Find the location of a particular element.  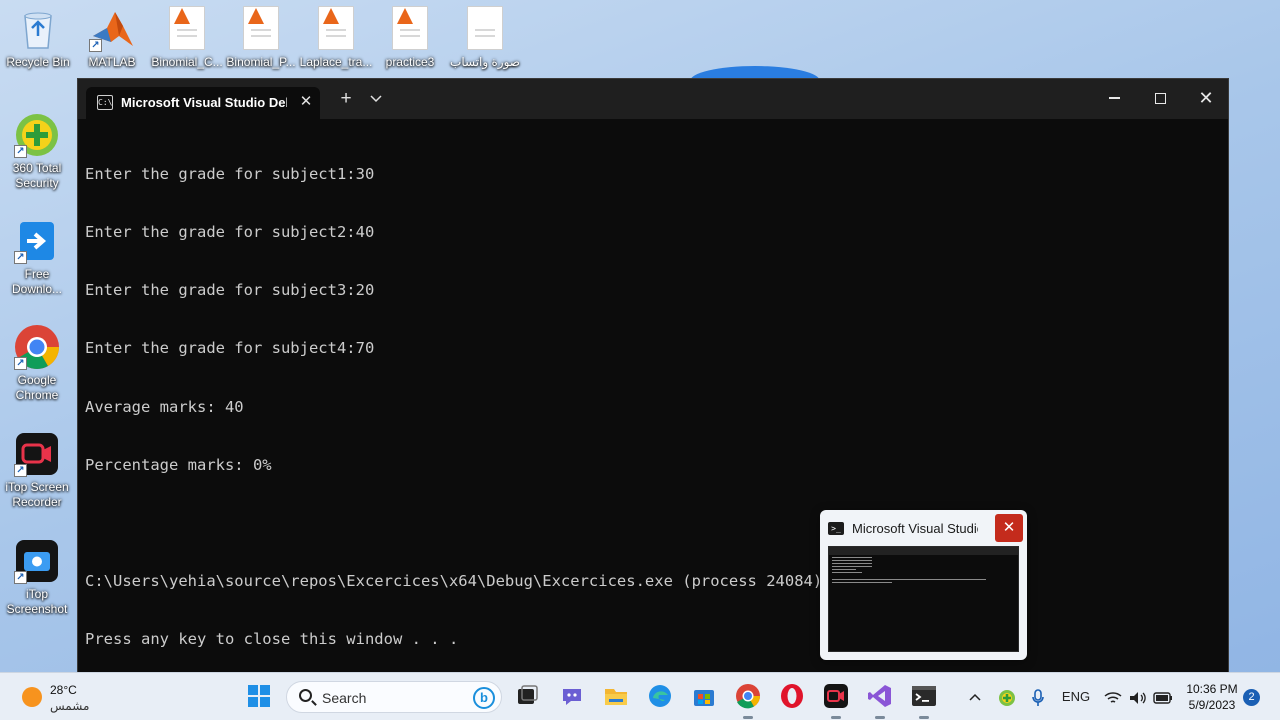

clock: 10:36 PM 5/9/2023 is located at coordinates (1212, 697).